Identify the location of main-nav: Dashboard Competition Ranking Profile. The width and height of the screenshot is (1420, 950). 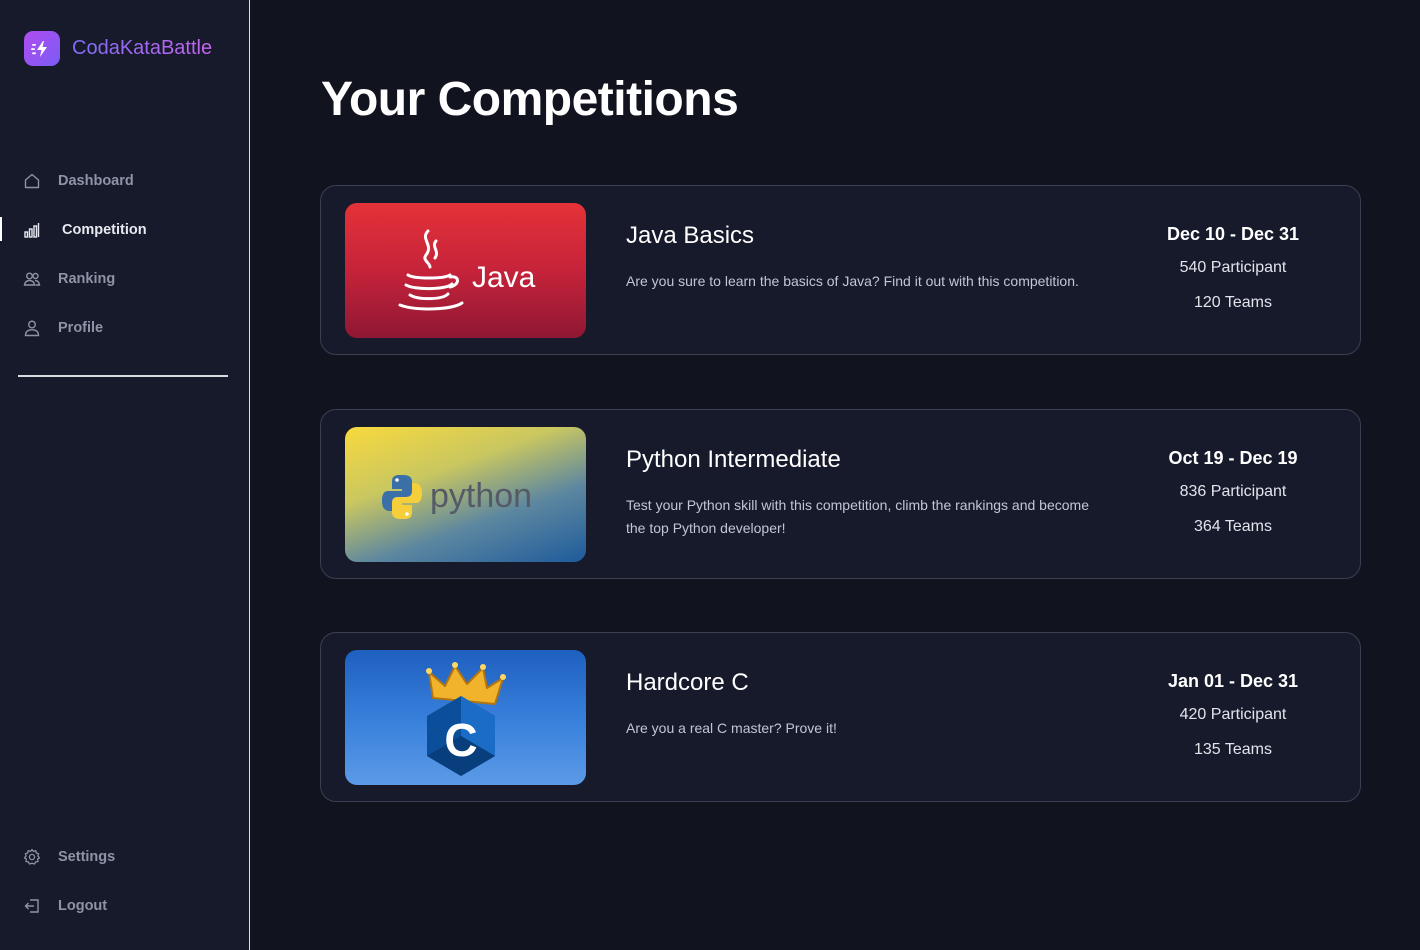
(125, 254).